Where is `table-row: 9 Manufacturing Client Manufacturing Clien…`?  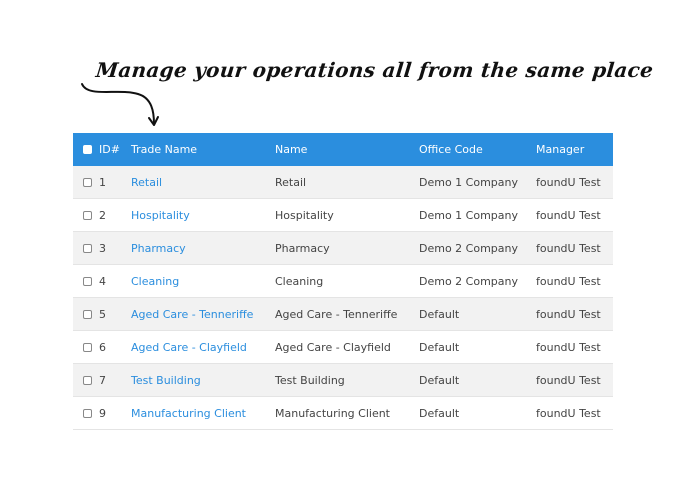
table-row: 9 Manufacturing Client Manufacturing Clien… is located at coordinates (343, 413).